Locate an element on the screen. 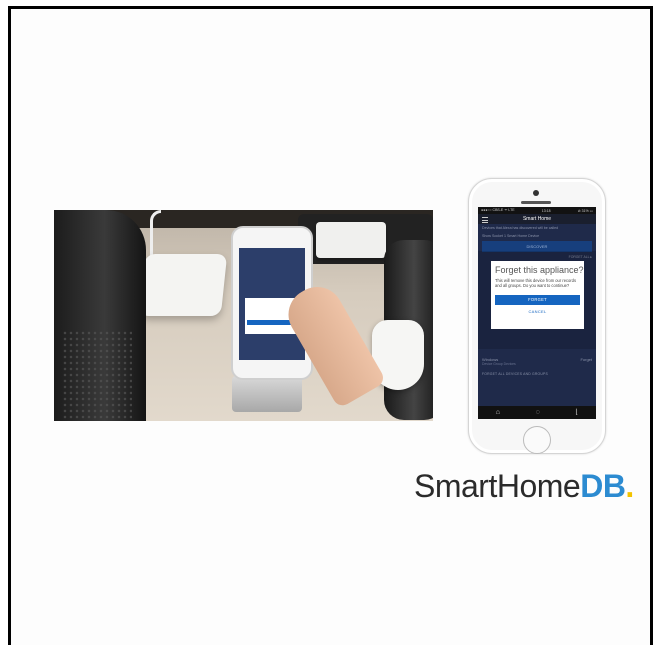  home-tab-icon: ⌂ is located at coordinates (498, 412).